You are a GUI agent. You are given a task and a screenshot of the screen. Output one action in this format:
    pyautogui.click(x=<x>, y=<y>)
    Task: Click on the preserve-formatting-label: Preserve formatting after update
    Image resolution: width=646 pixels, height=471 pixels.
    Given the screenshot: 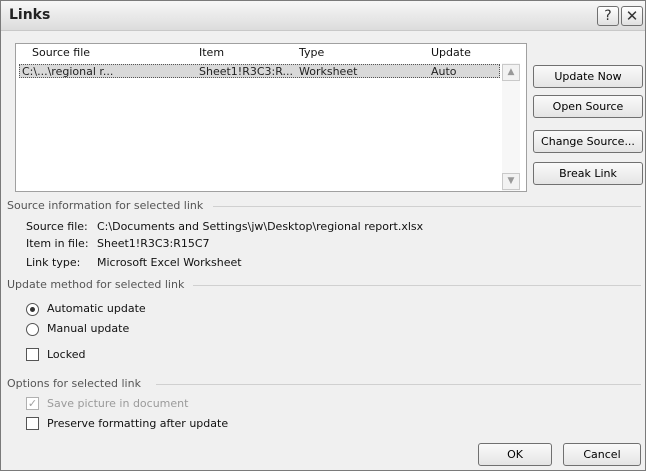 What is the action you would take?
    pyautogui.click(x=137, y=423)
    